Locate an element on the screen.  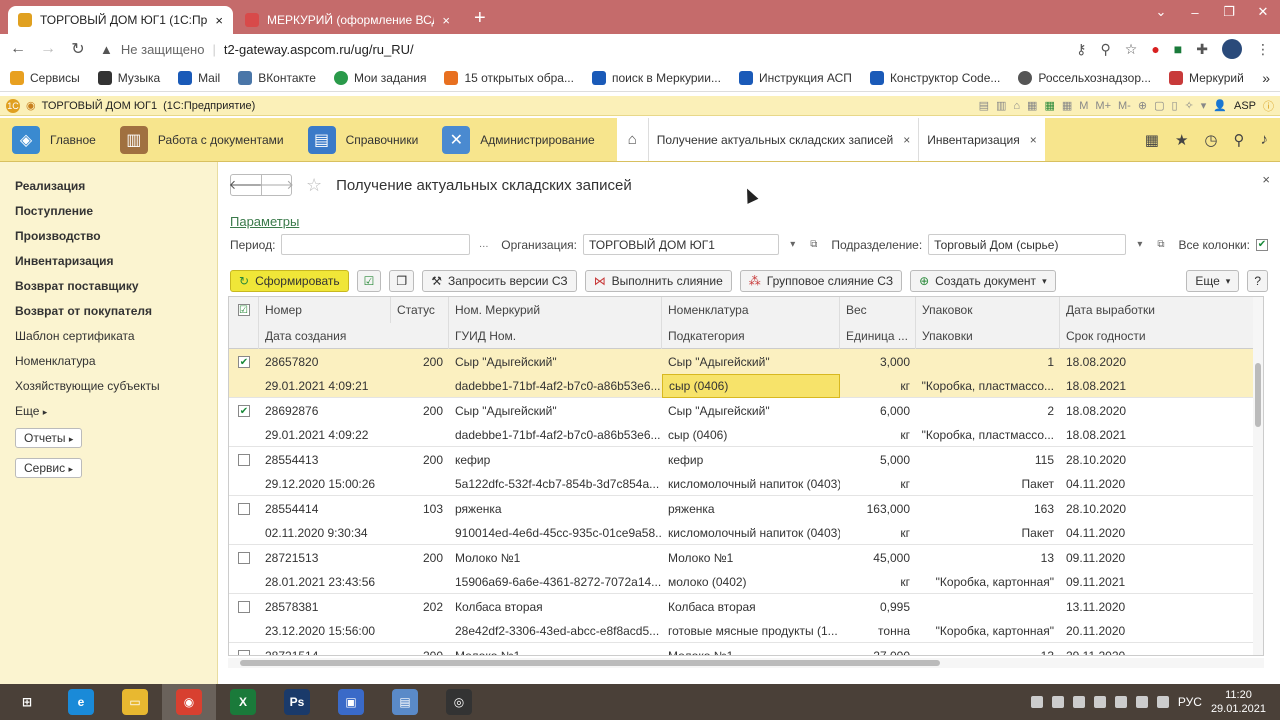
cell-created-date: 29.12.2020 15:00:26 is located at coordinates (354, 484).